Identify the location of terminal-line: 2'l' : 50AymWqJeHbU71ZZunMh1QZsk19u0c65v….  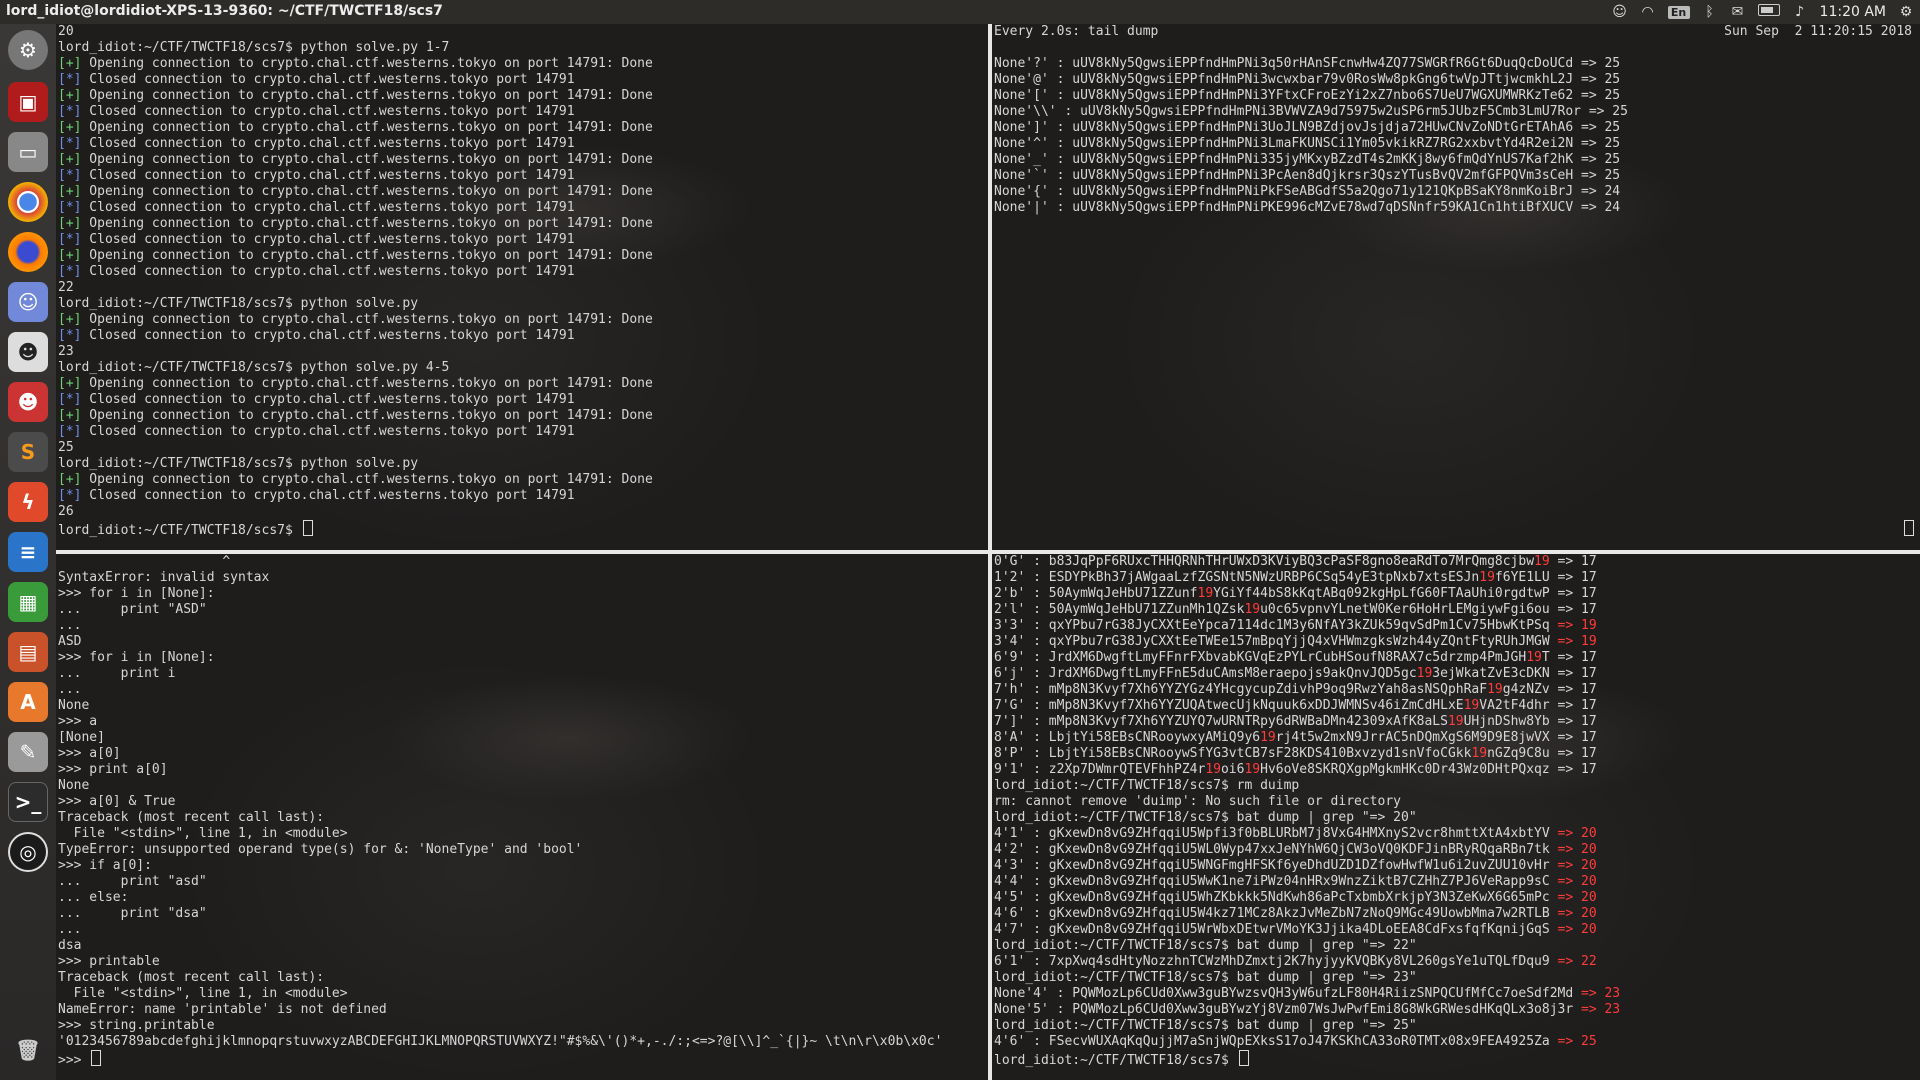
(1307, 610).